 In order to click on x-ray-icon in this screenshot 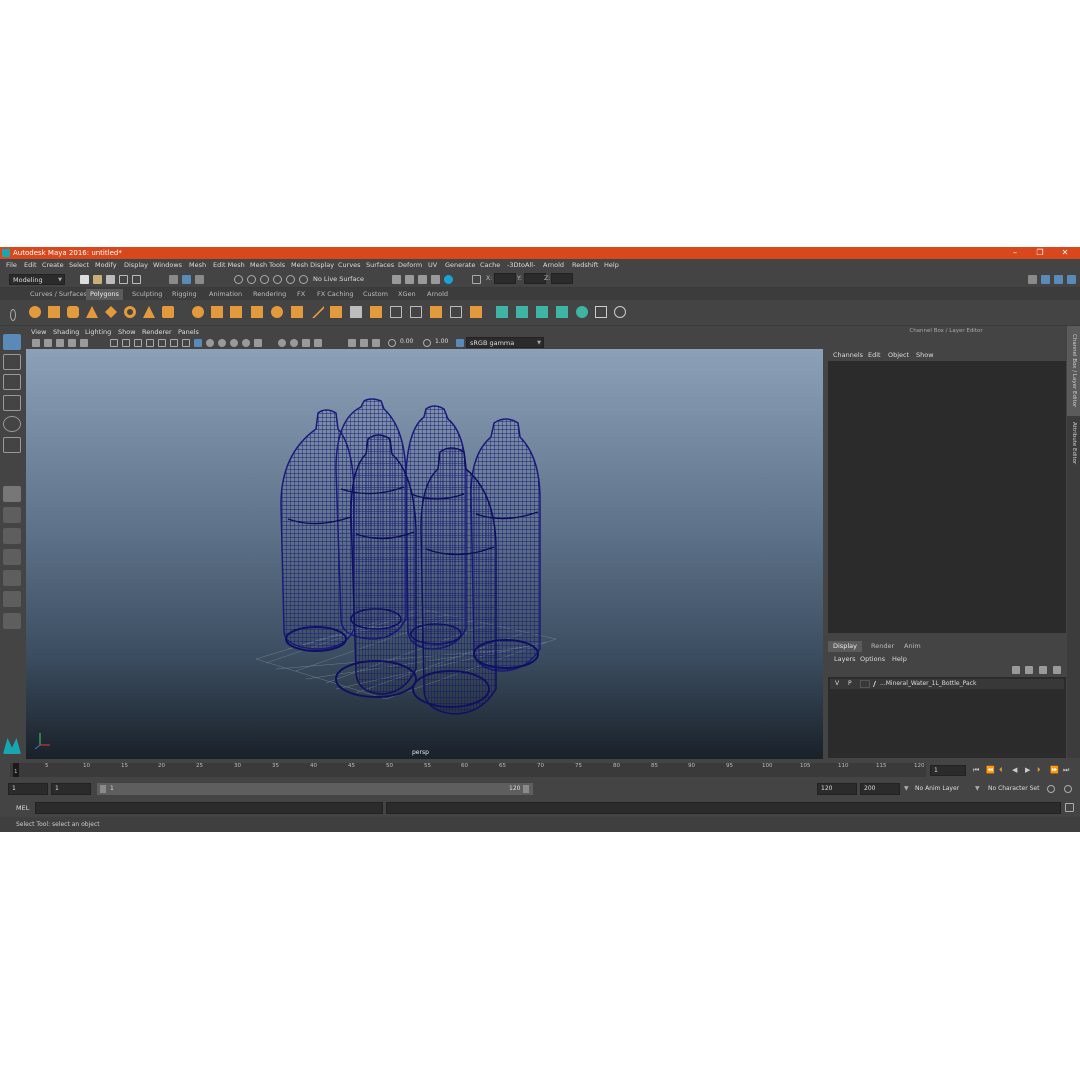, I will do `click(364, 343)`.